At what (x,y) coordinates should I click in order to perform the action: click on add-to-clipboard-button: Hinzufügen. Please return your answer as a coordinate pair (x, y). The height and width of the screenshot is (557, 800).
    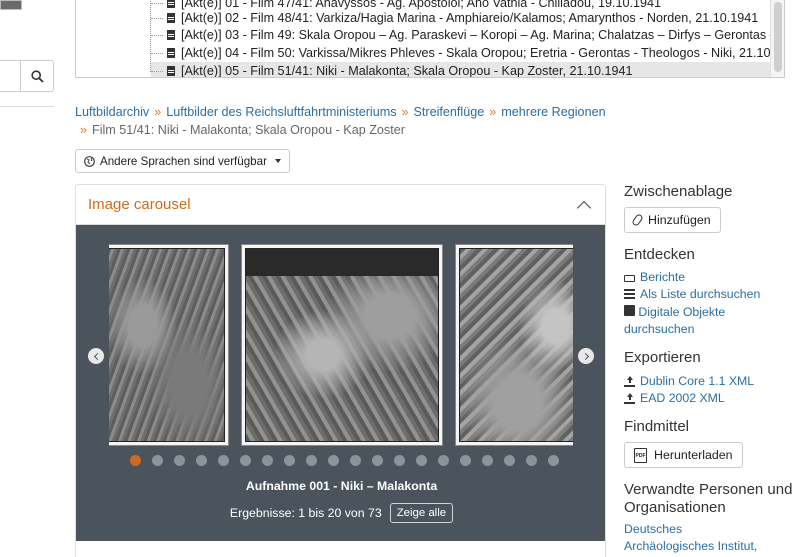
    Looking at the image, I should click on (672, 220).